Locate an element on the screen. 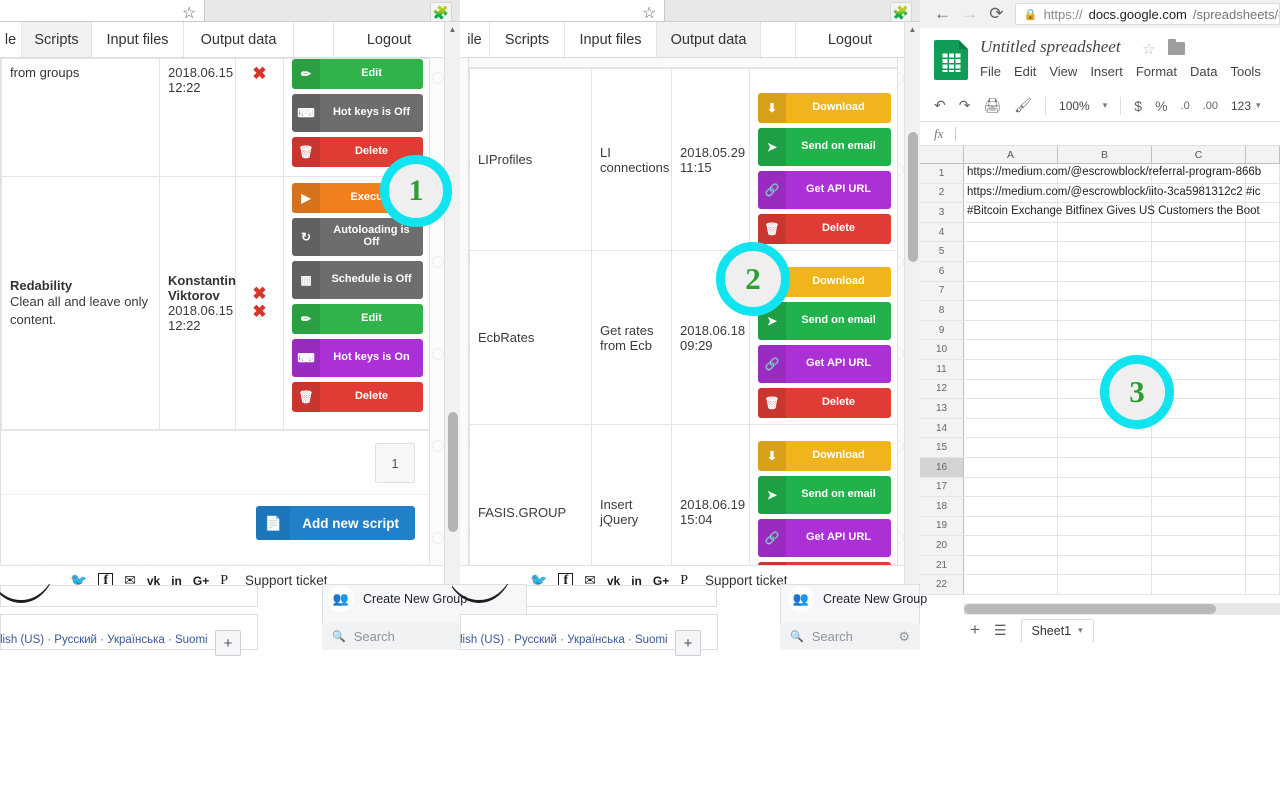 The image size is (1280, 800). row-header: 10 is located at coordinates (942, 349).